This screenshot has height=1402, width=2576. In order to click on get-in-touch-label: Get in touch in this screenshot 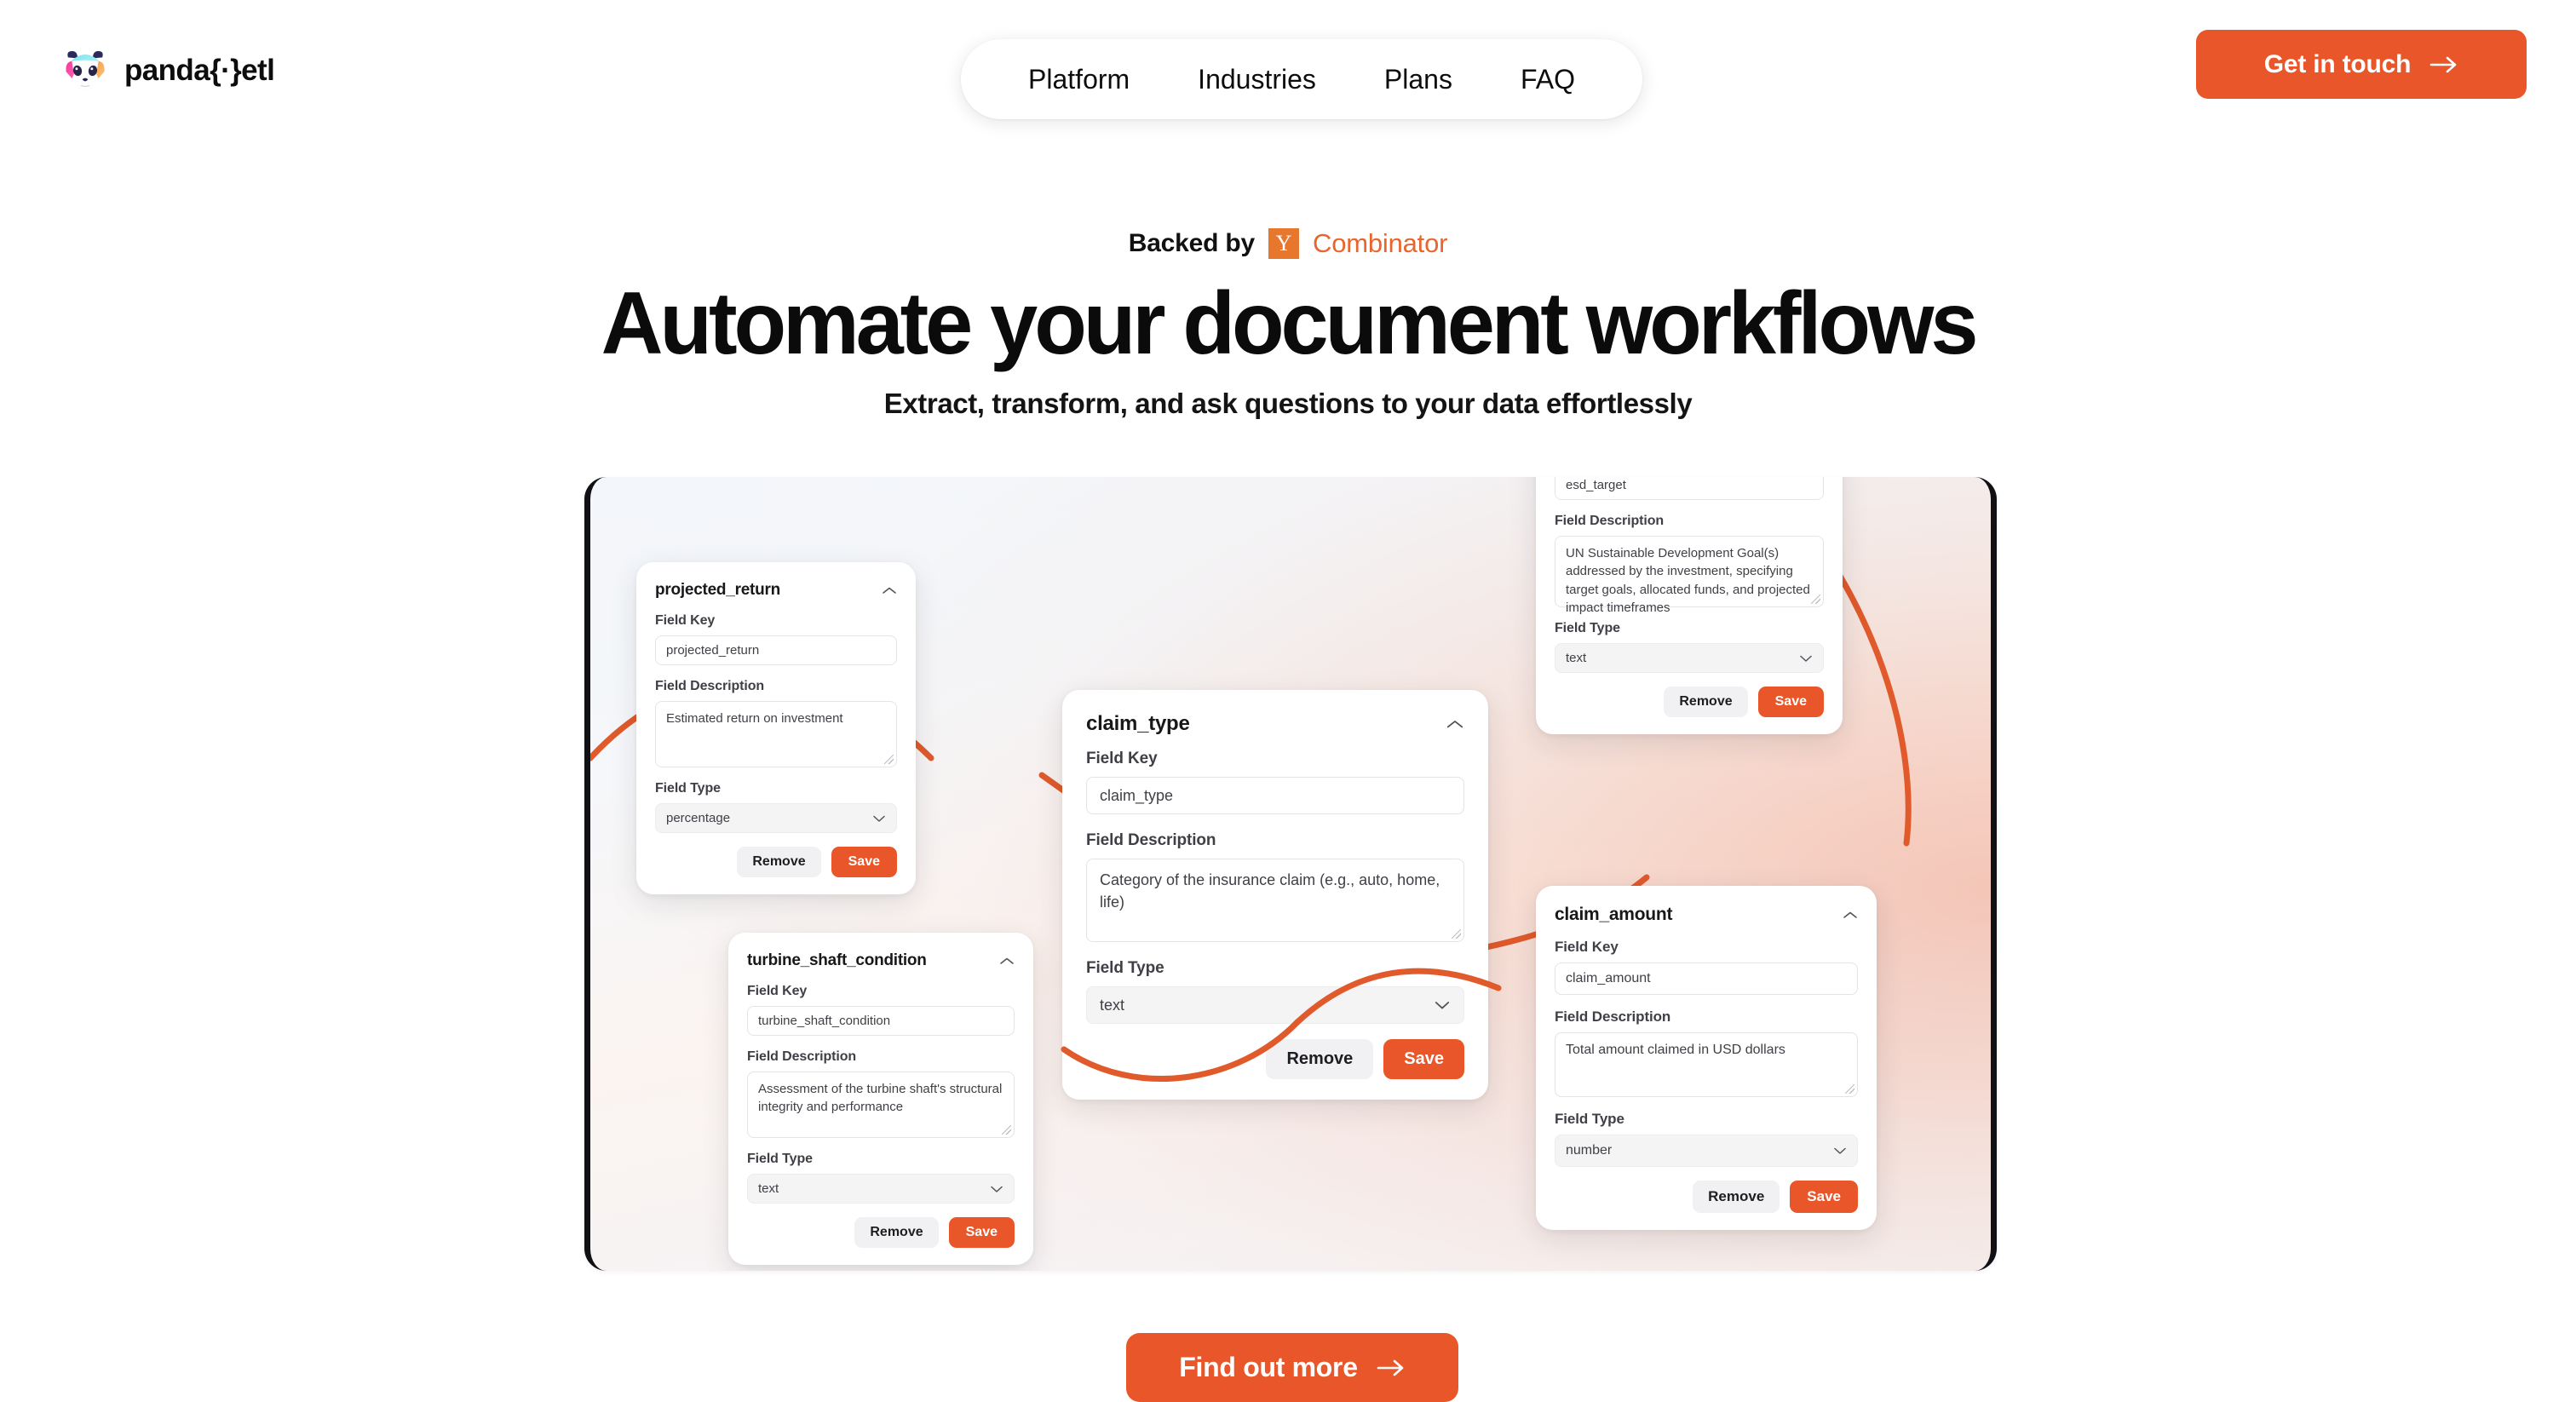, I will do `click(2337, 64)`.